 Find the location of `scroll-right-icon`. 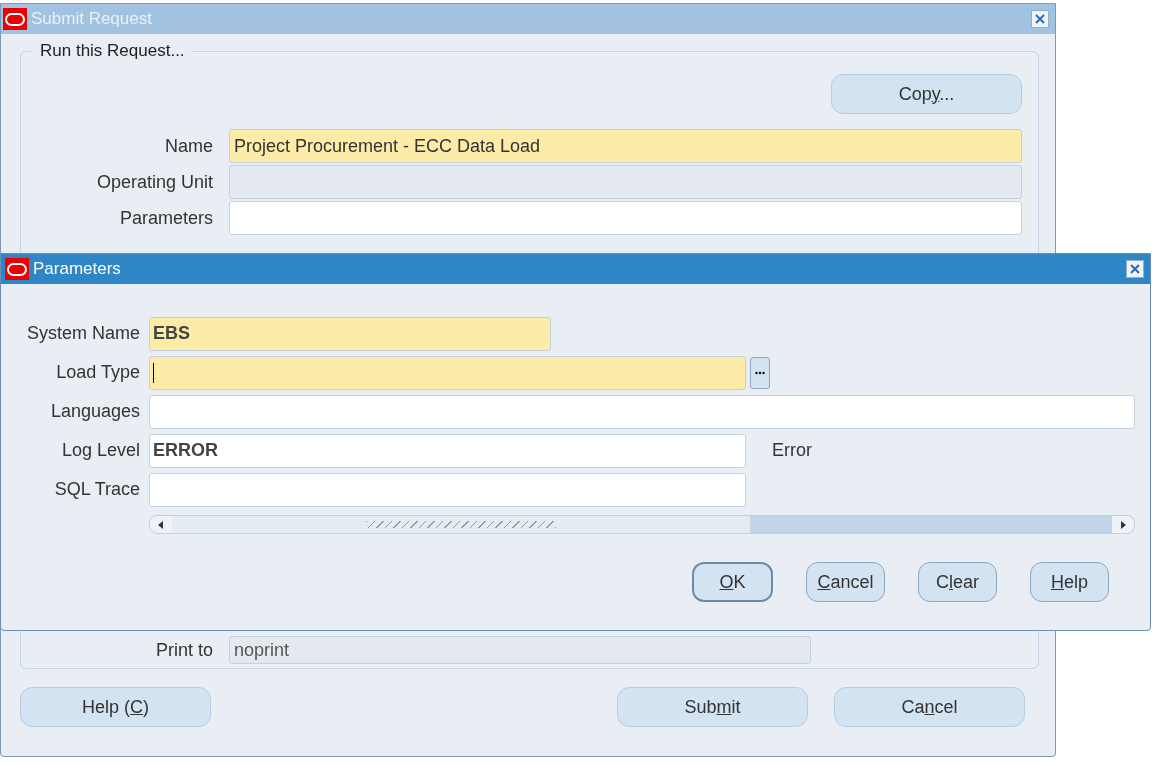

scroll-right-icon is located at coordinates (1123, 524).